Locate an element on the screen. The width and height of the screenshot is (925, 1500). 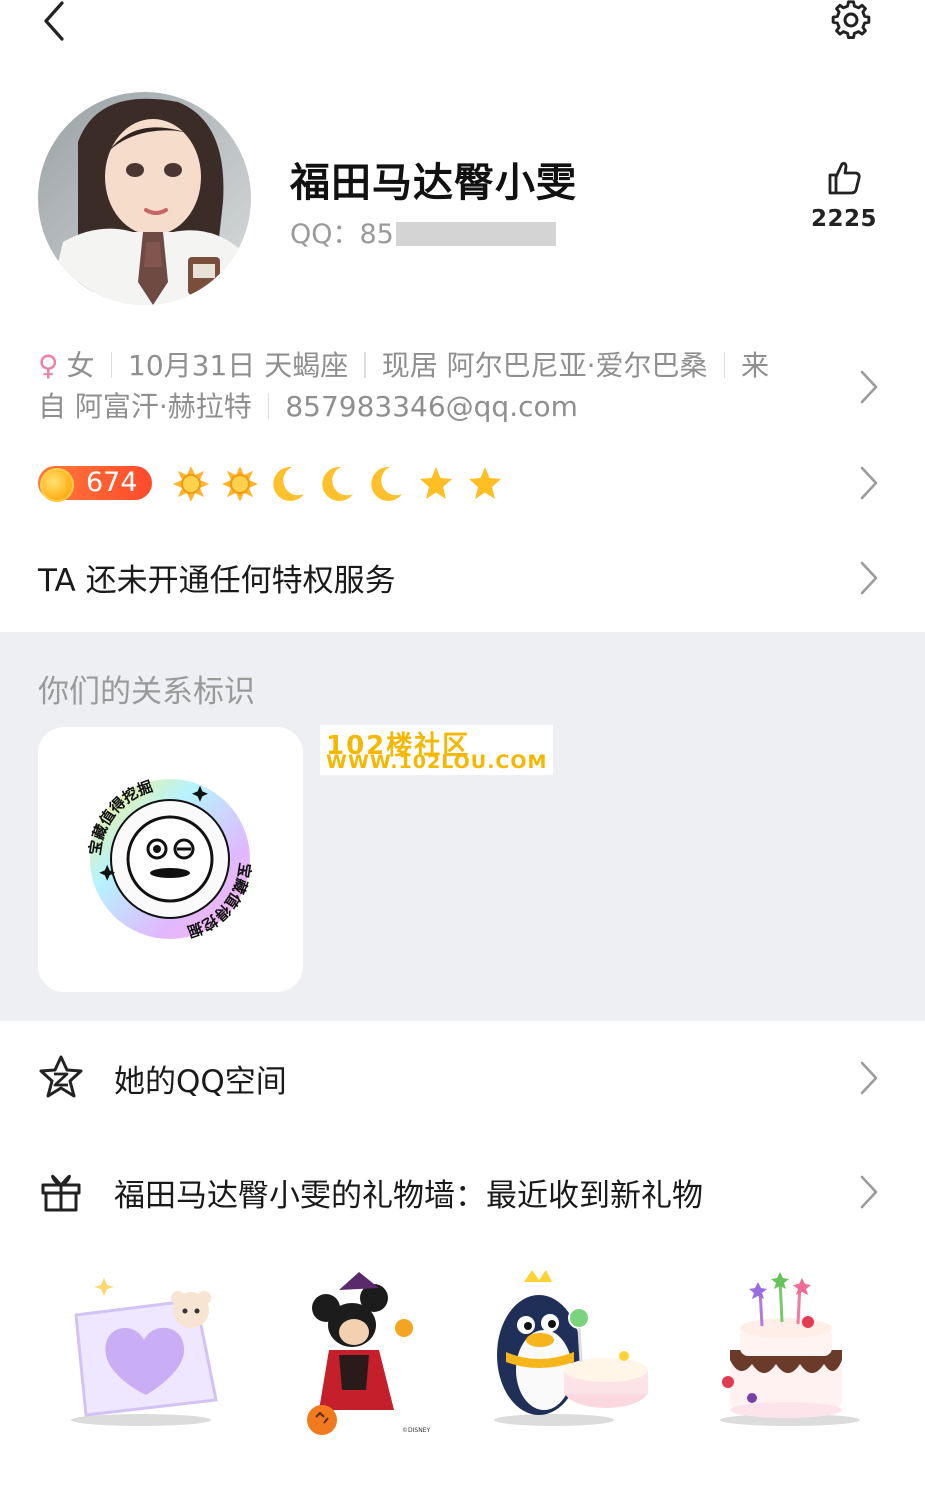
nickname: 福田马达臀小雯 is located at coordinates (433, 183).